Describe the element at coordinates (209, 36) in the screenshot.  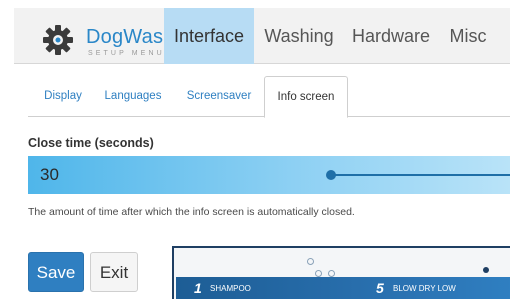
I see `nav-tab-interface: Interface` at that location.